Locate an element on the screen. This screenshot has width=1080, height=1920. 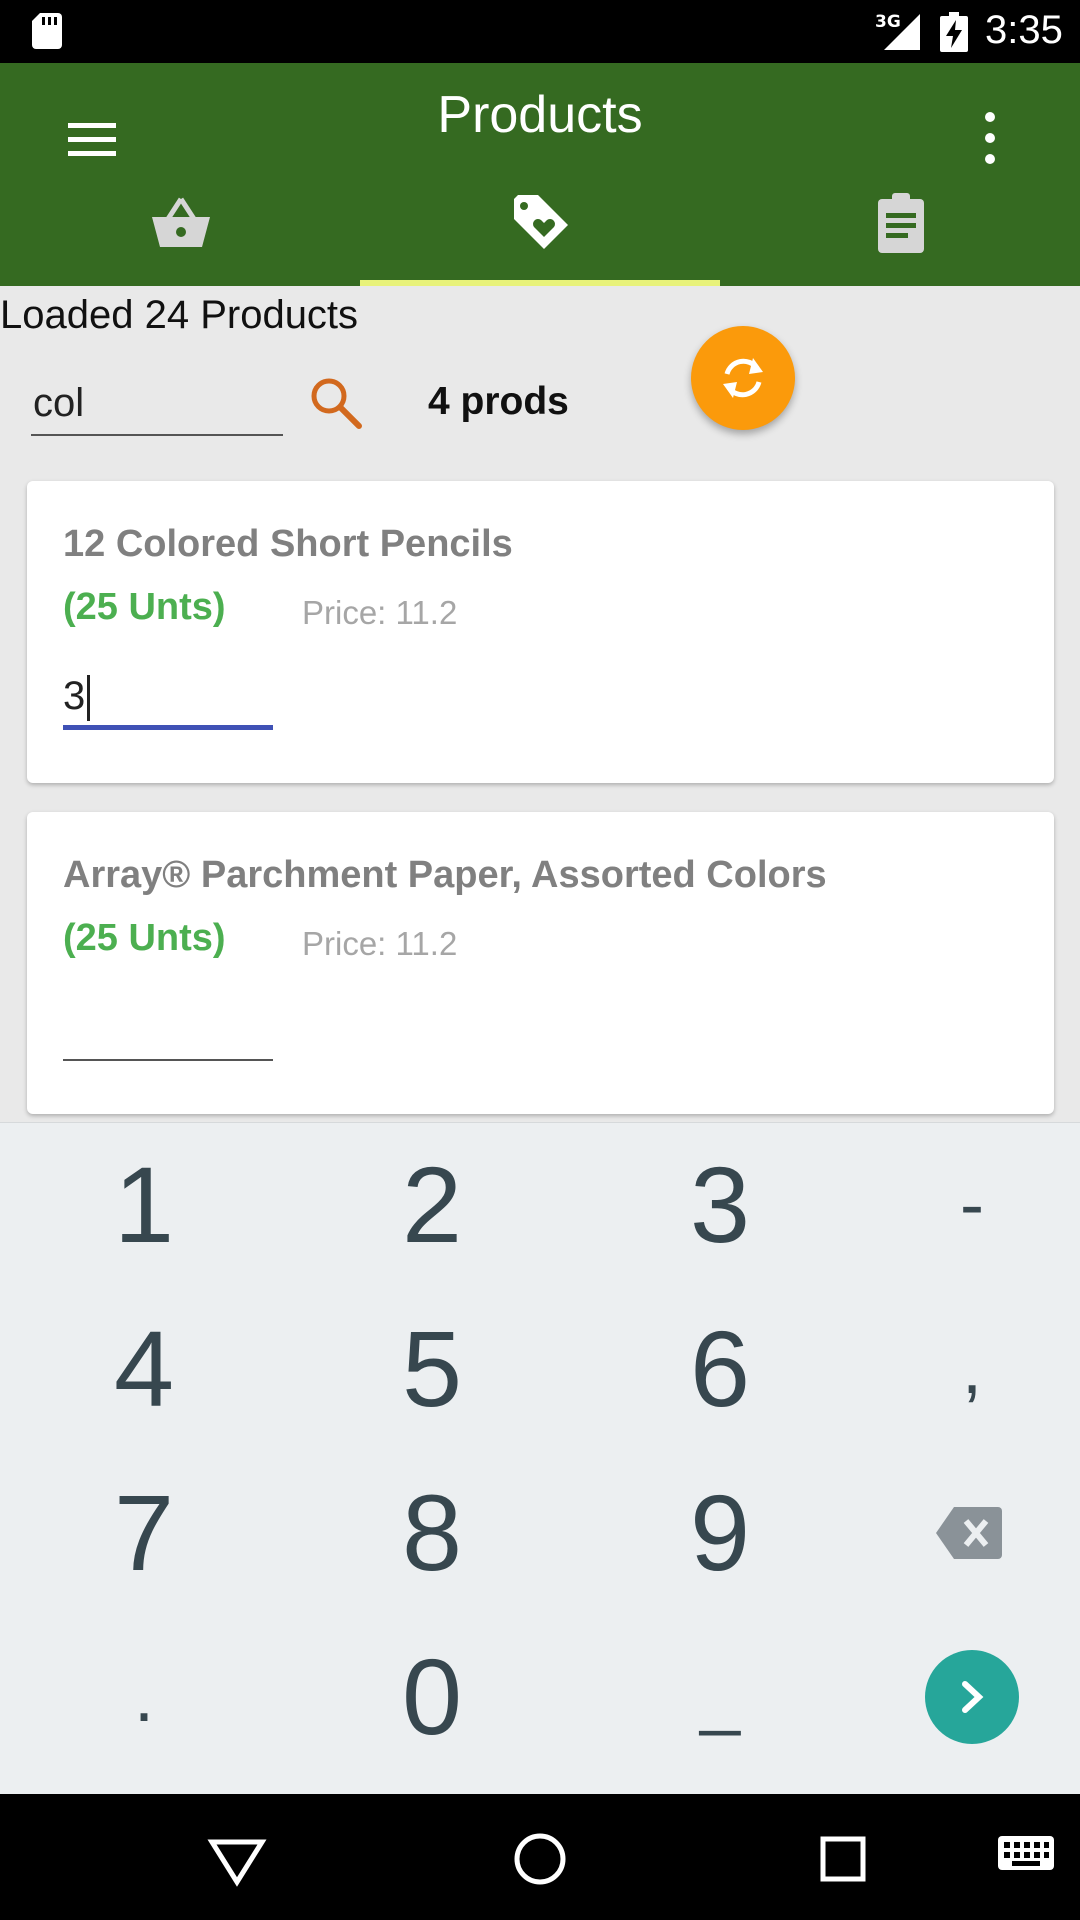
page-title: Products is located at coordinates (540, 115).